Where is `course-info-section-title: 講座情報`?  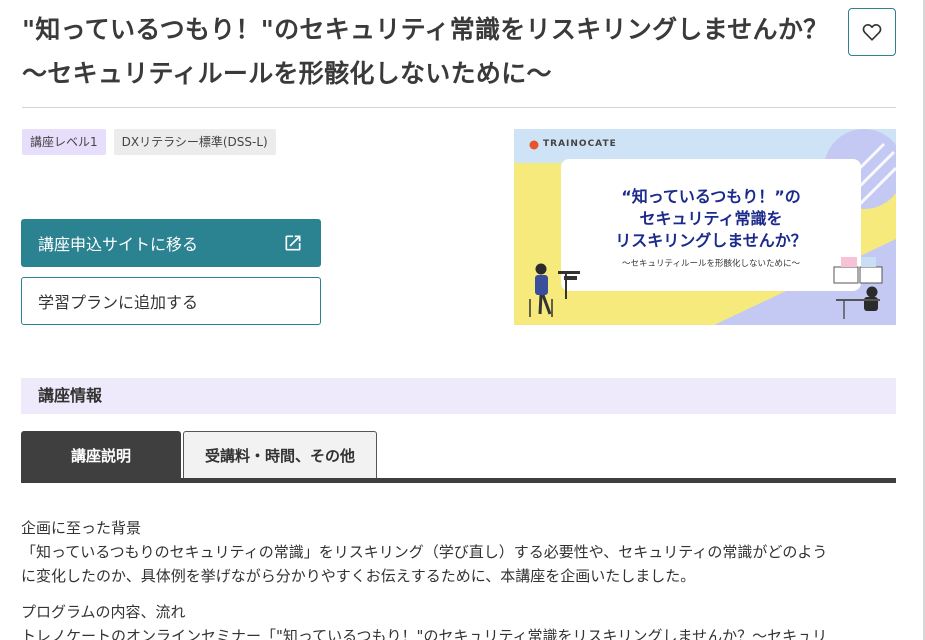
course-info-section-title: 講座情報 is located at coordinates (458, 396).